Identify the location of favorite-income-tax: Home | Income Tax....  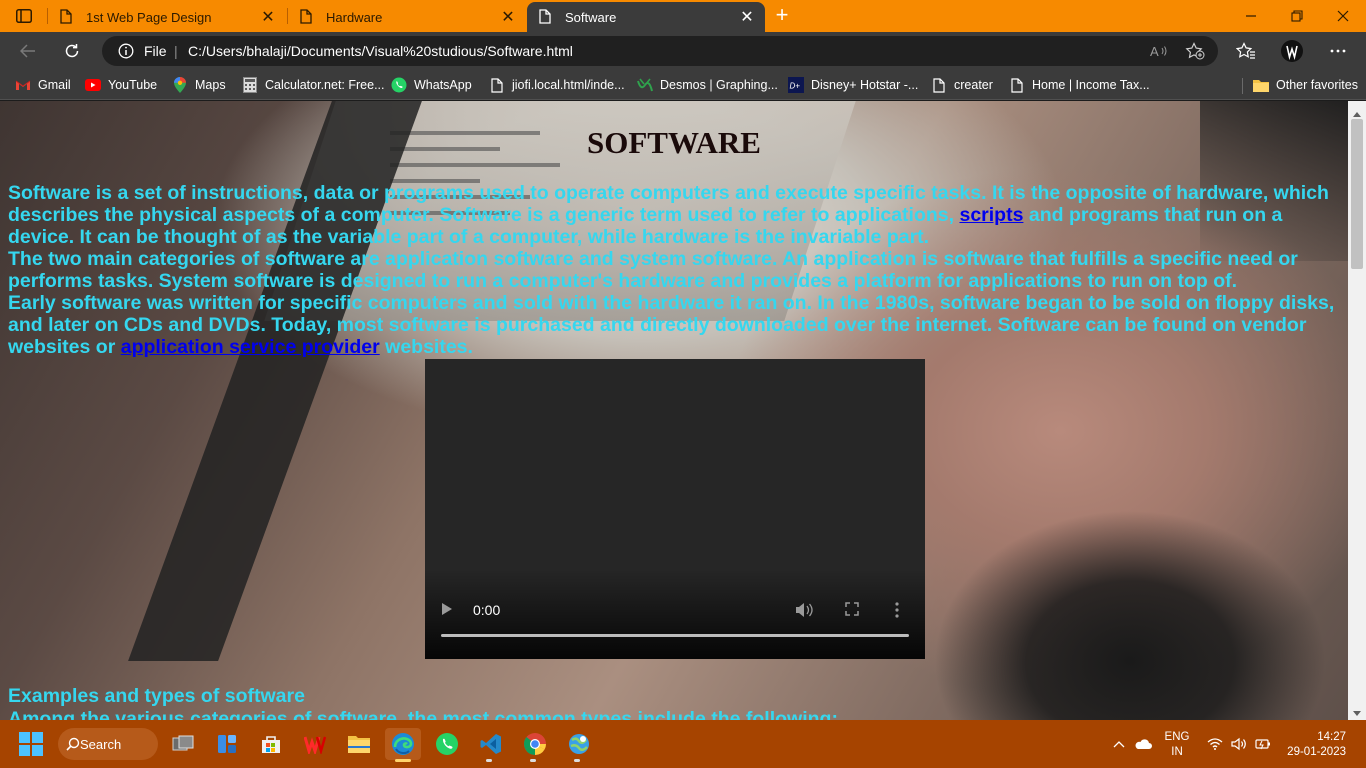
(1079, 85).